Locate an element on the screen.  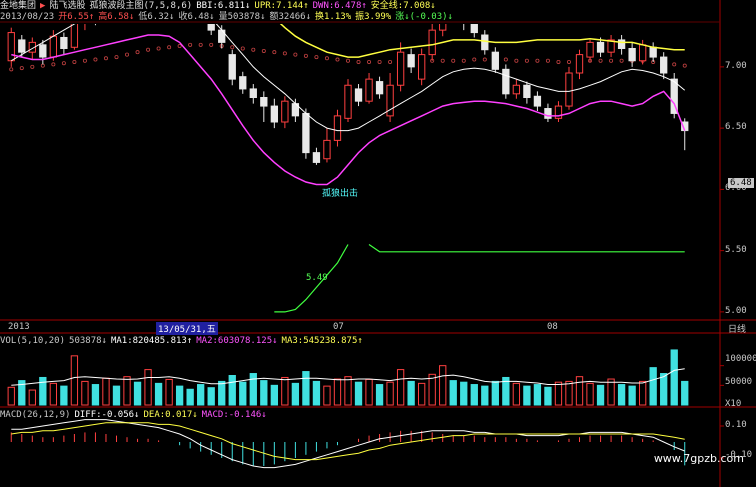
x-label-07: 07 is located at coordinates (338, 327).